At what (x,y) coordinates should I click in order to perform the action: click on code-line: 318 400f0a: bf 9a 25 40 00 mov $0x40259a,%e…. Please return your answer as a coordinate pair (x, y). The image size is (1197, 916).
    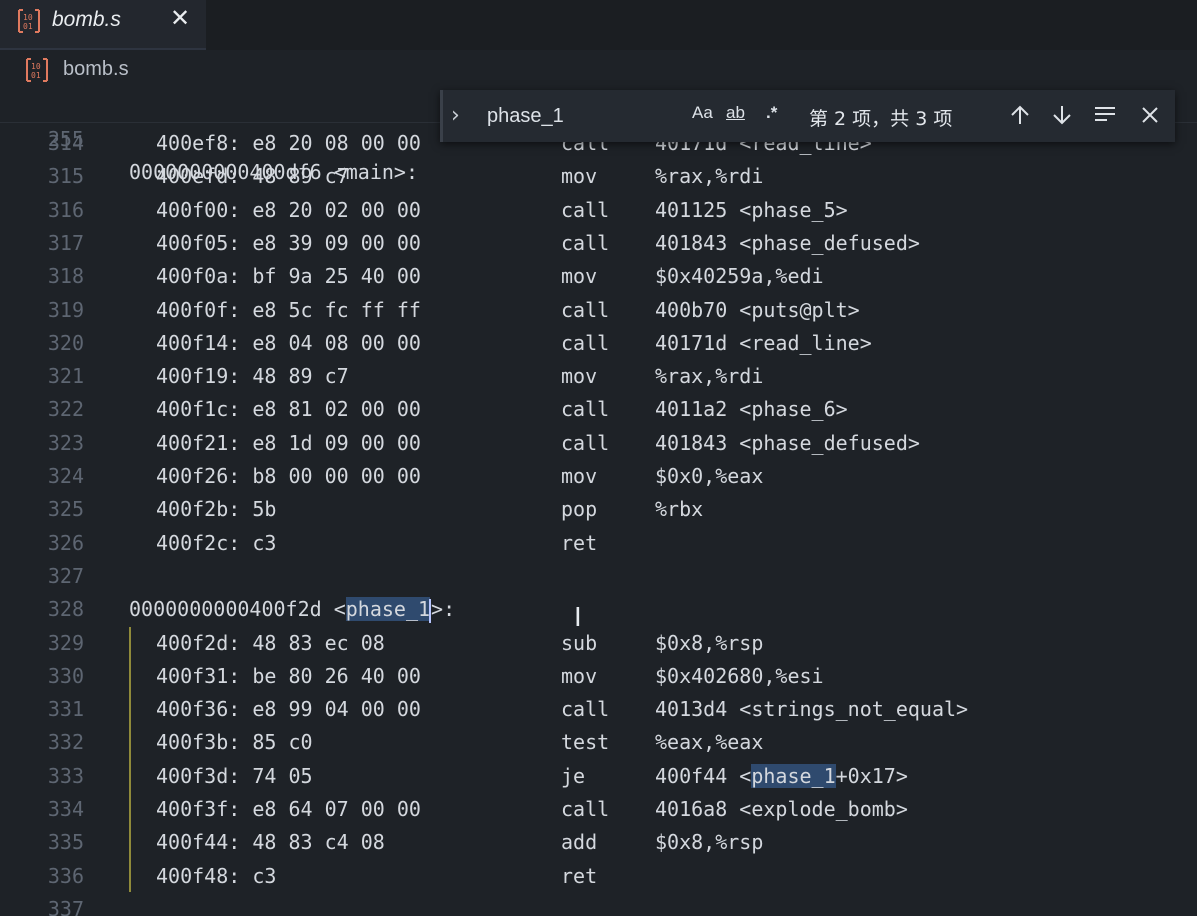
    Looking at the image, I should click on (598, 276).